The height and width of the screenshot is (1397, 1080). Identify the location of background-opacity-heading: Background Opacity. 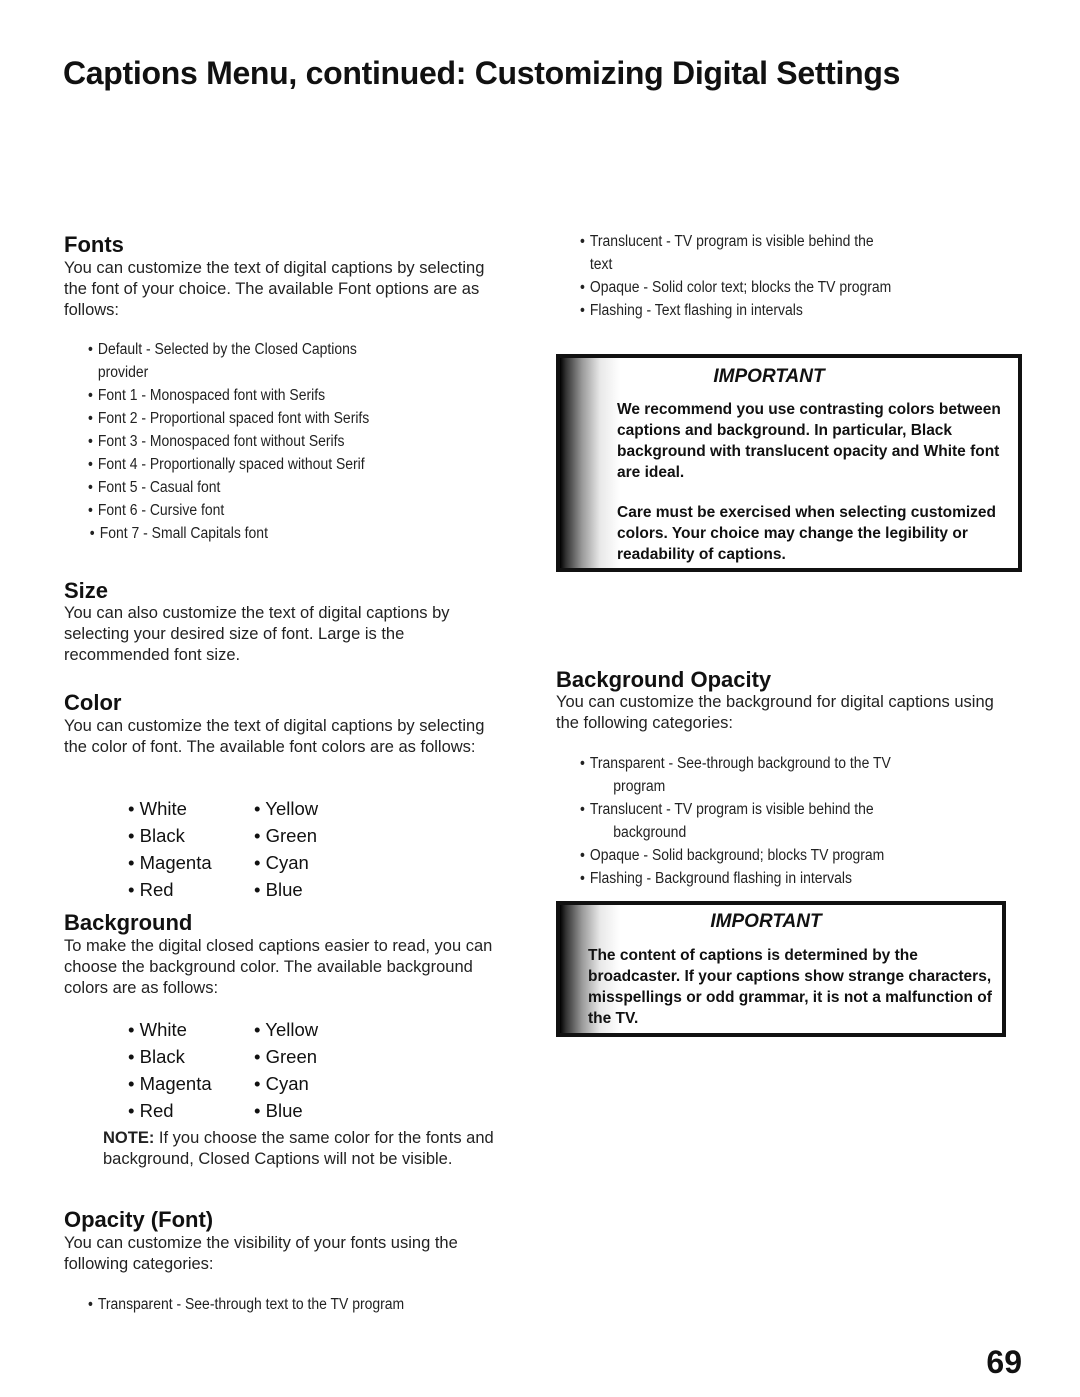
(664, 679).